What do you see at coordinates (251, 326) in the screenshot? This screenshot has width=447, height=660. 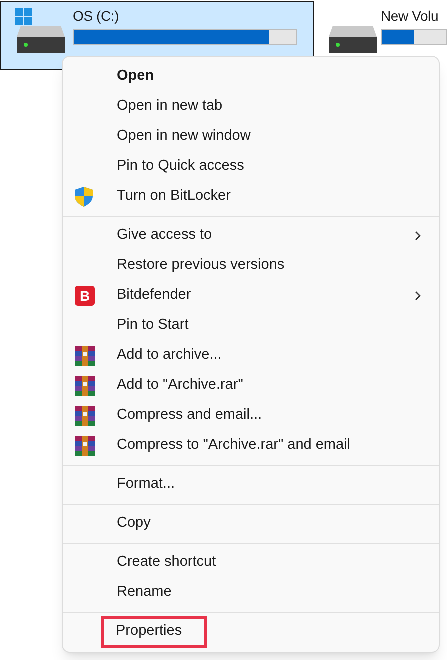 I see `menu-item: Pin to Start` at bounding box center [251, 326].